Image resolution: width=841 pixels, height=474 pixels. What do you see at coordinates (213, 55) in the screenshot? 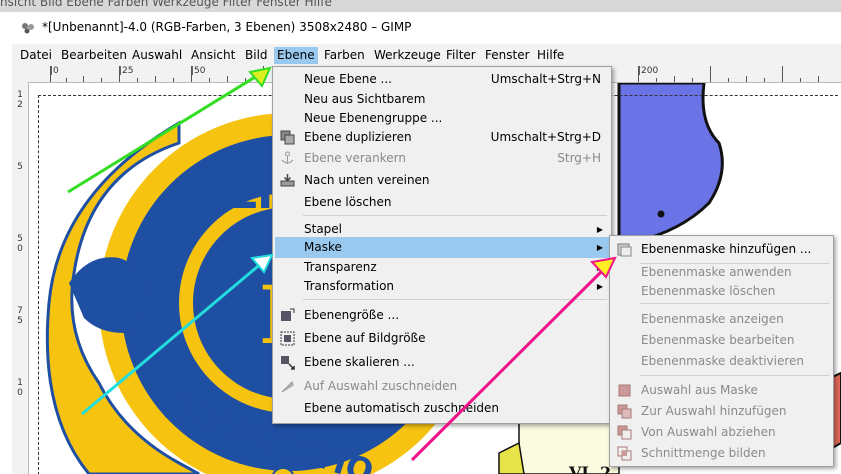
I see `menu-ansicht: Ansicht` at bounding box center [213, 55].